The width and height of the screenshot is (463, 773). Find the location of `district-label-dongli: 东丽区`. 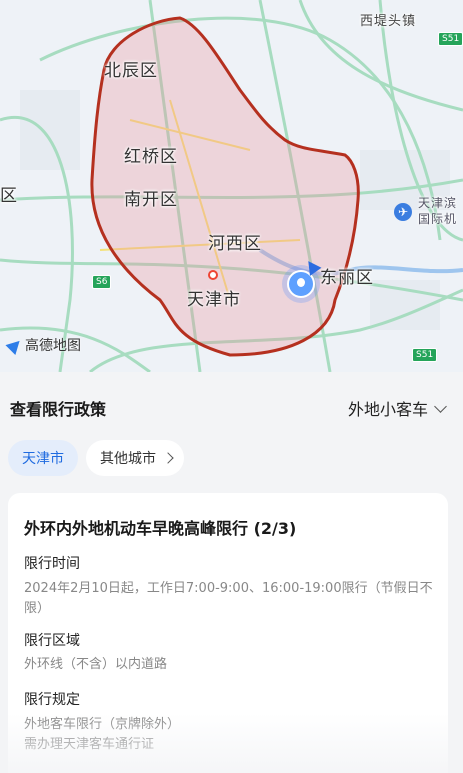

district-label-dongli: 东丽区 is located at coordinates (347, 278).